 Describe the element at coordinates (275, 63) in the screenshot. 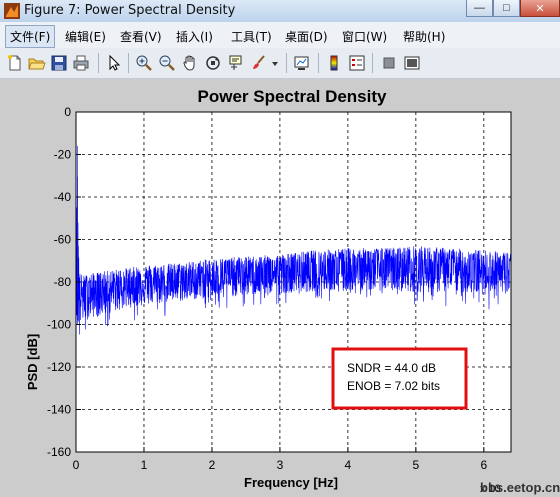

I see `brush-dropdown-icon` at that location.